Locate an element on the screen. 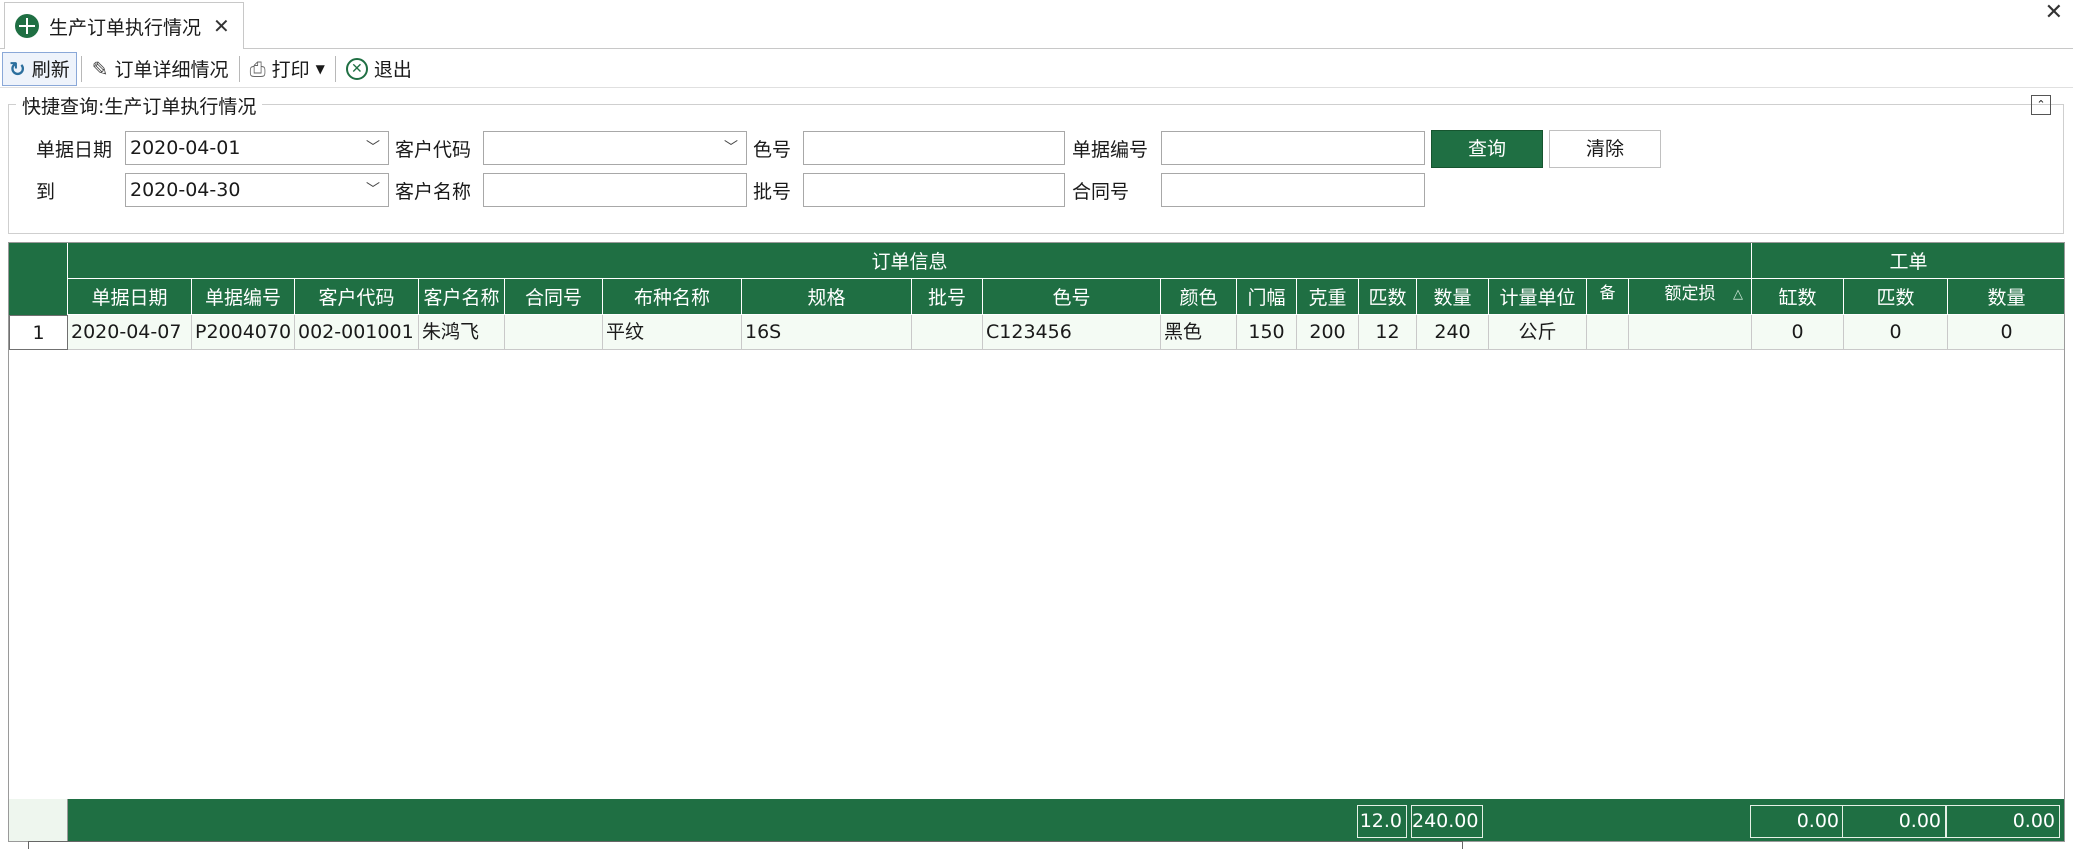 This screenshot has width=2073, height=850. chevron-down-icon: ▼ is located at coordinates (320, 69).